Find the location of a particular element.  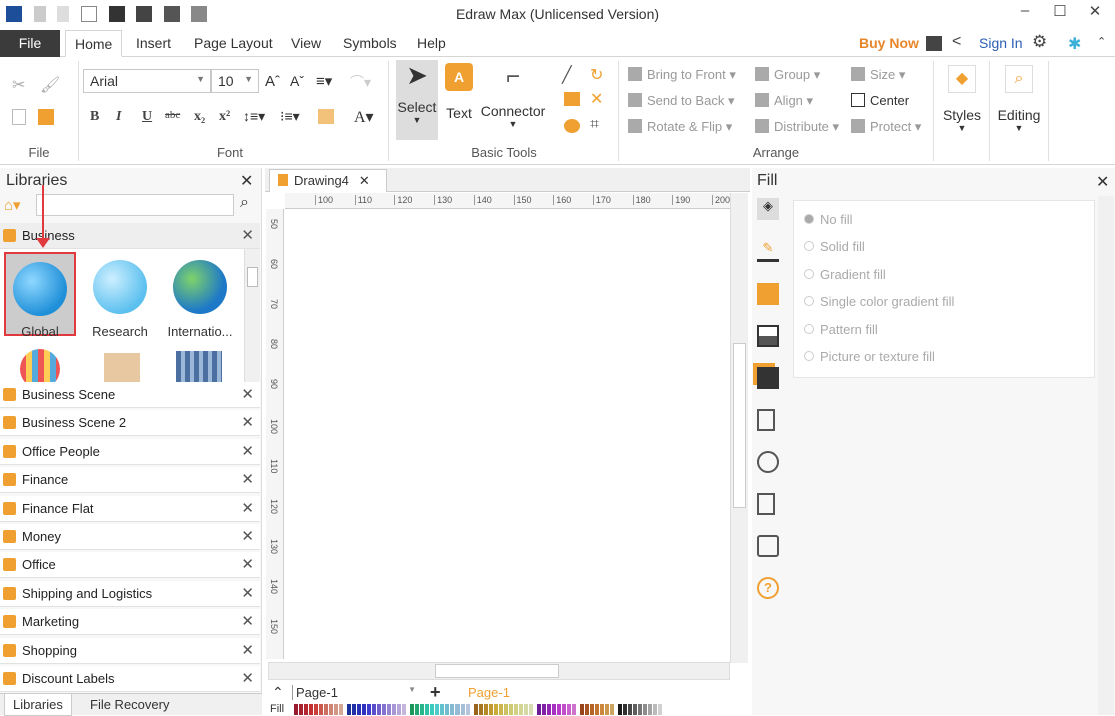

arc-tool-icon: ↻ is located at coordinates (596, 75).